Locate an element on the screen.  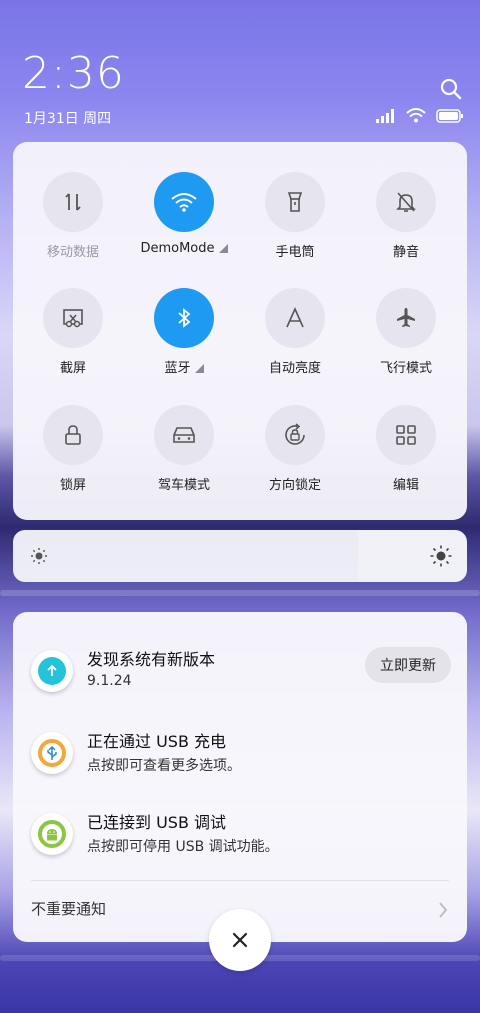
mobile-data-icon is located at coordinates (73, 202).